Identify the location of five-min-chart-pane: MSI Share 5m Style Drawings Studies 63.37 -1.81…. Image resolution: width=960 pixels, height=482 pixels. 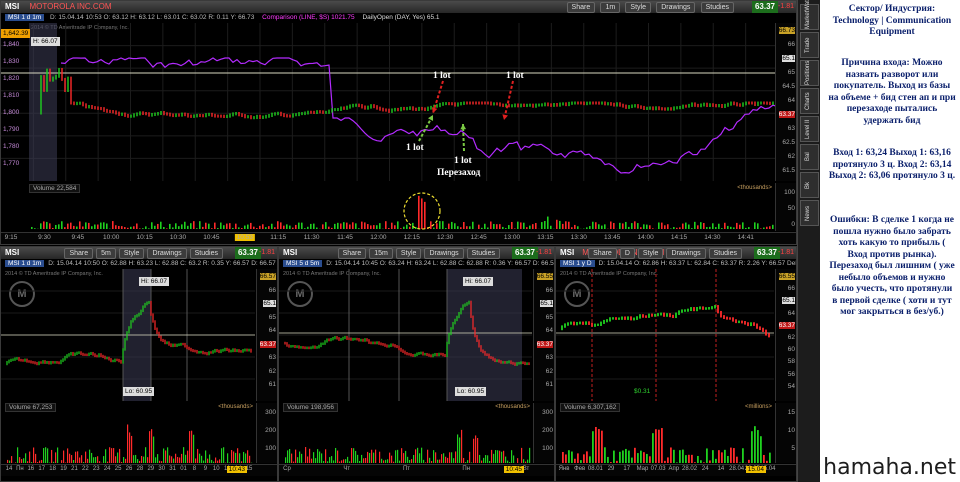
(139, 364).